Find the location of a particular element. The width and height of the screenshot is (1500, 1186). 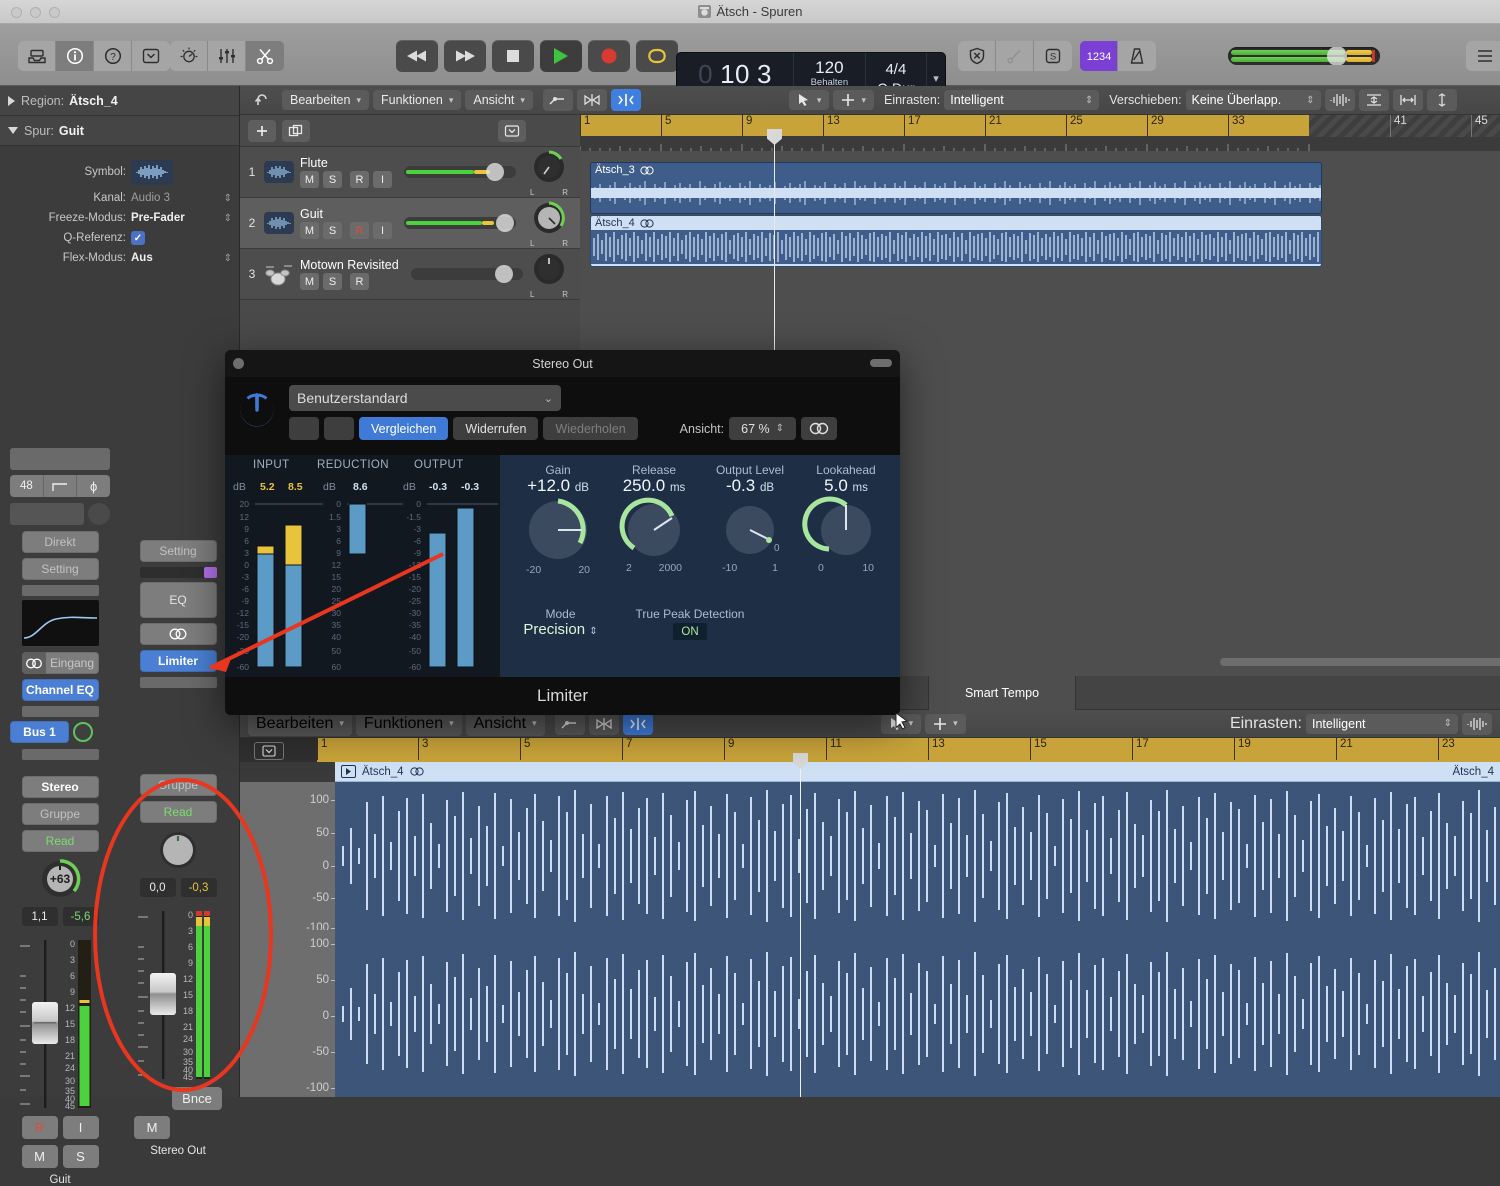

mode-value-row: Precision ⇕ is located at coordinates (560, 629).